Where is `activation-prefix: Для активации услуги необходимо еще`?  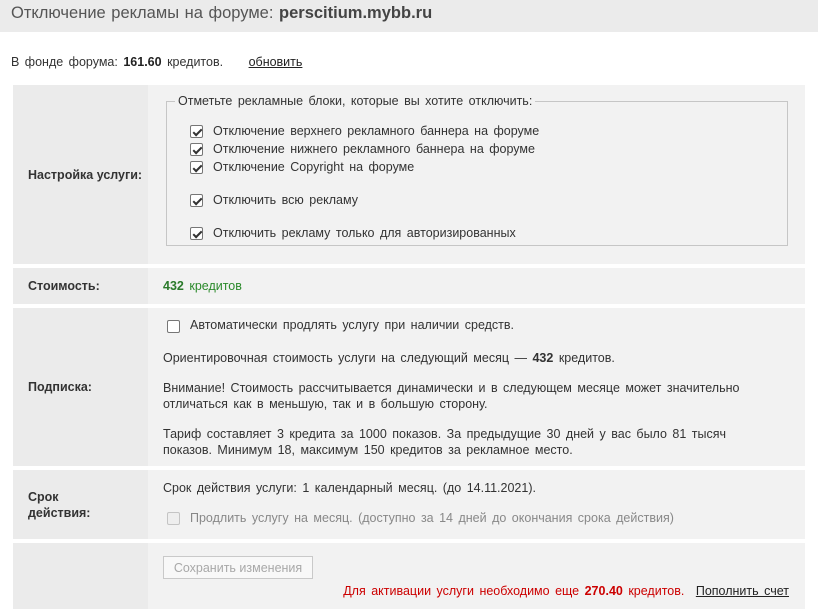
activation-prefix: Для активации услуги необходимо еще is located at coordinates (461, 591).